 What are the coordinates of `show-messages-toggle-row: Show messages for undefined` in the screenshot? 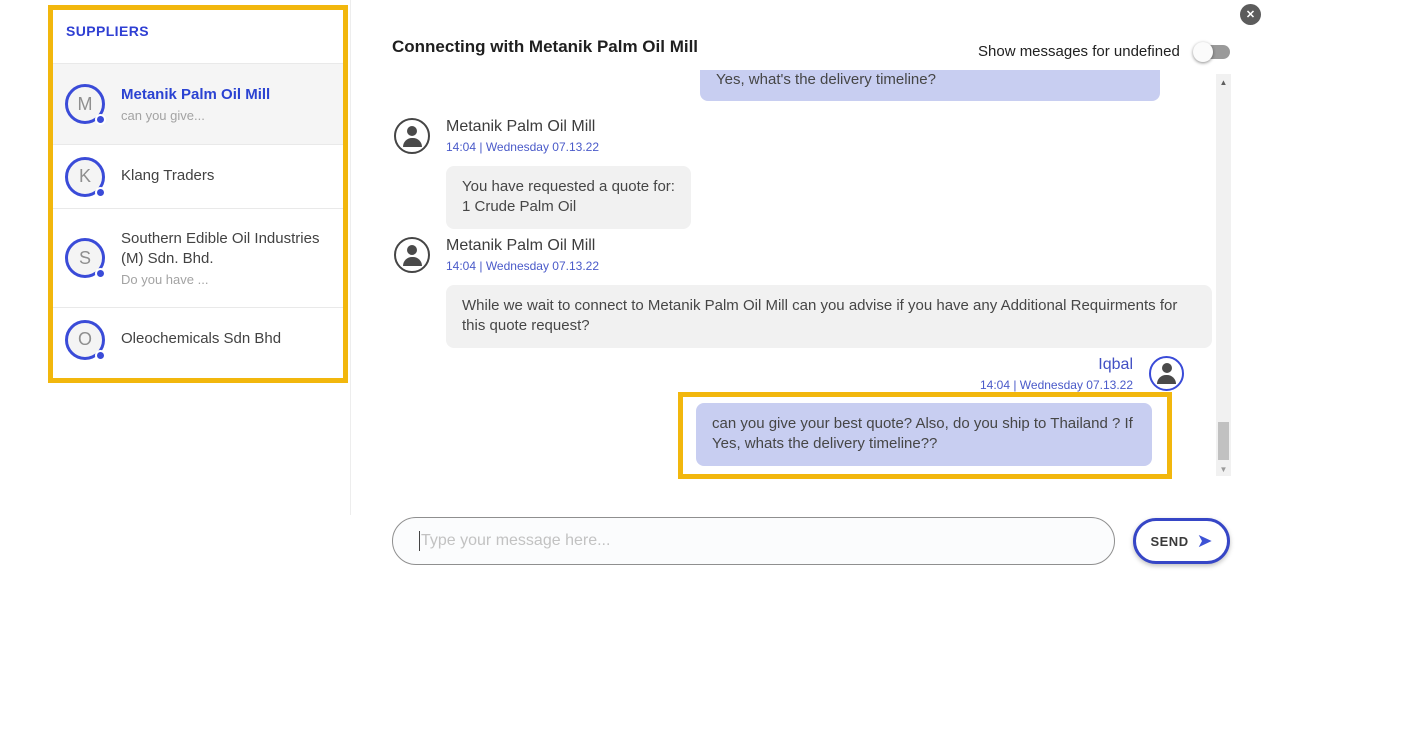 It's located at (1104, 51).